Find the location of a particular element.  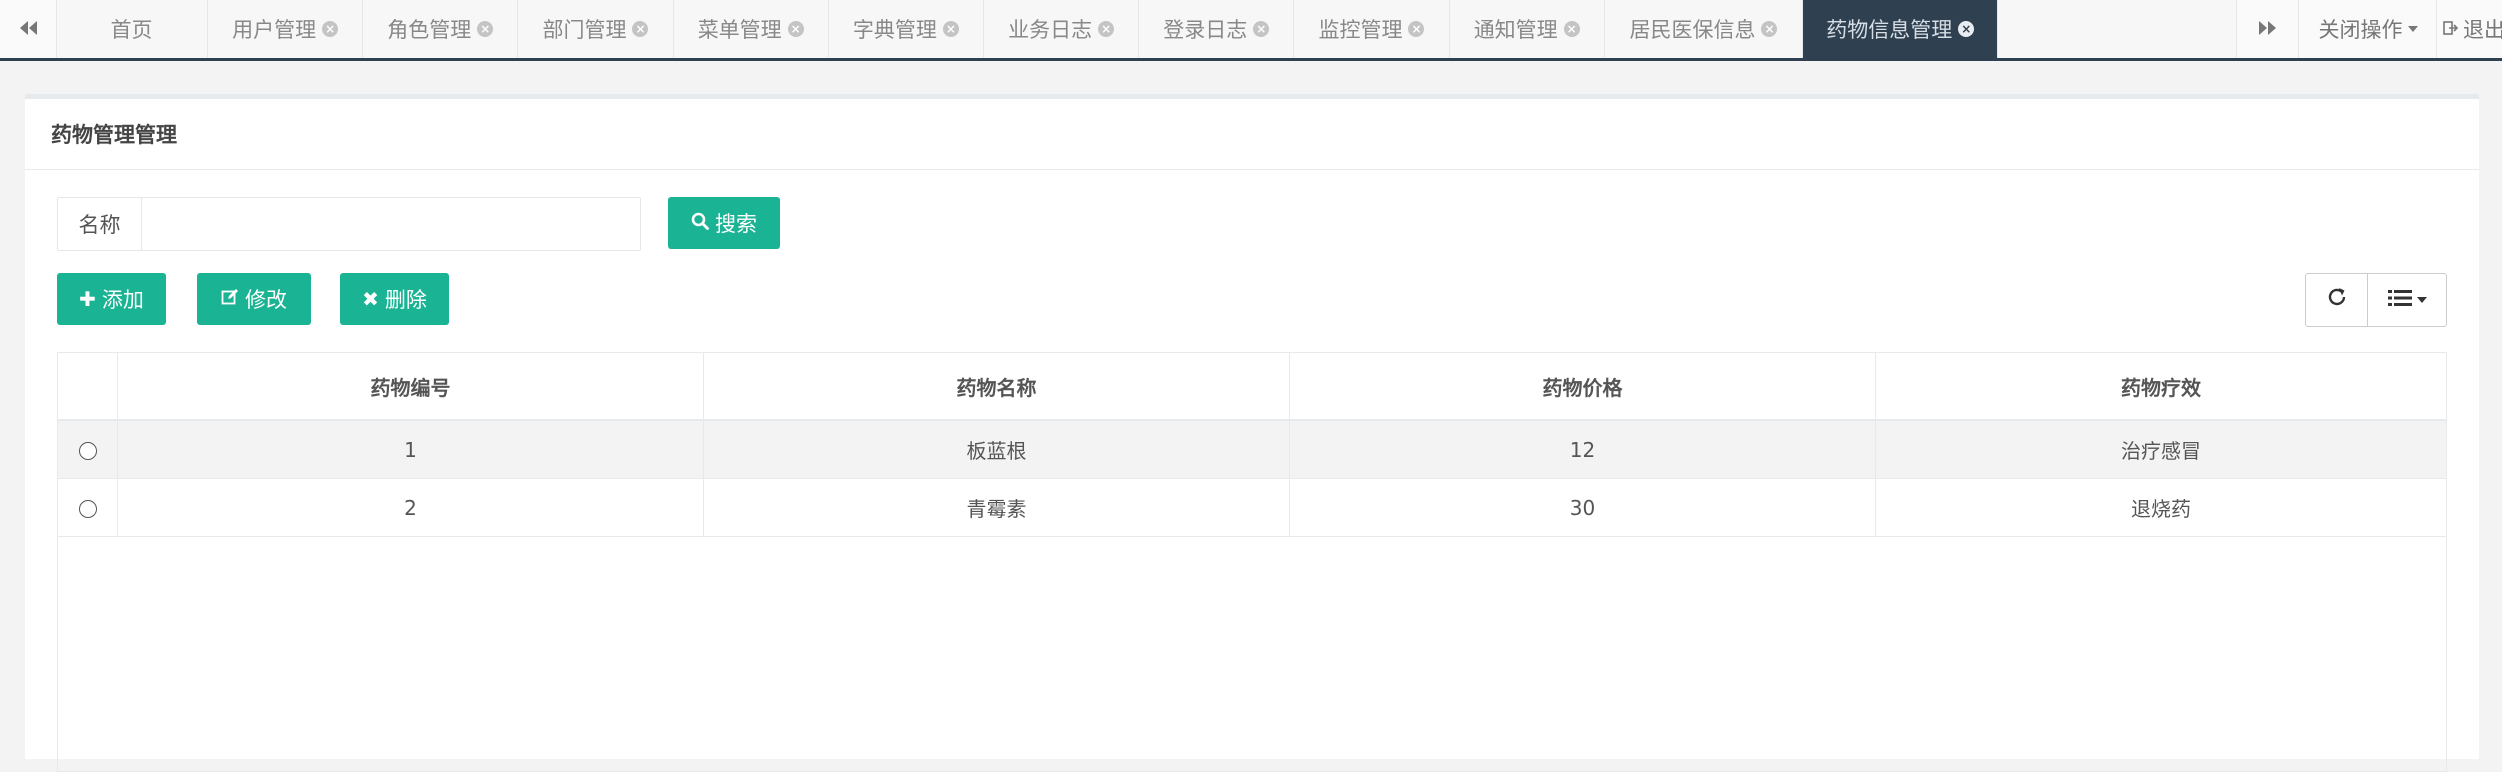

tab-11: 药物信息管理 × is located at coordinates (1901, 29).